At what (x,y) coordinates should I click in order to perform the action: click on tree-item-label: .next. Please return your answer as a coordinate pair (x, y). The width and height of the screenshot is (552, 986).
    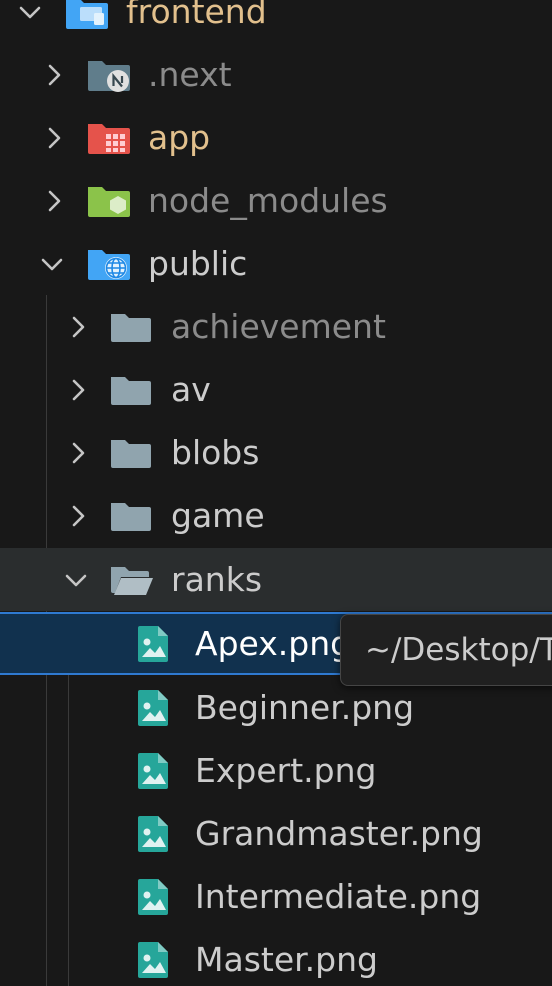
    Looking at the image, I should click on (190, 74).